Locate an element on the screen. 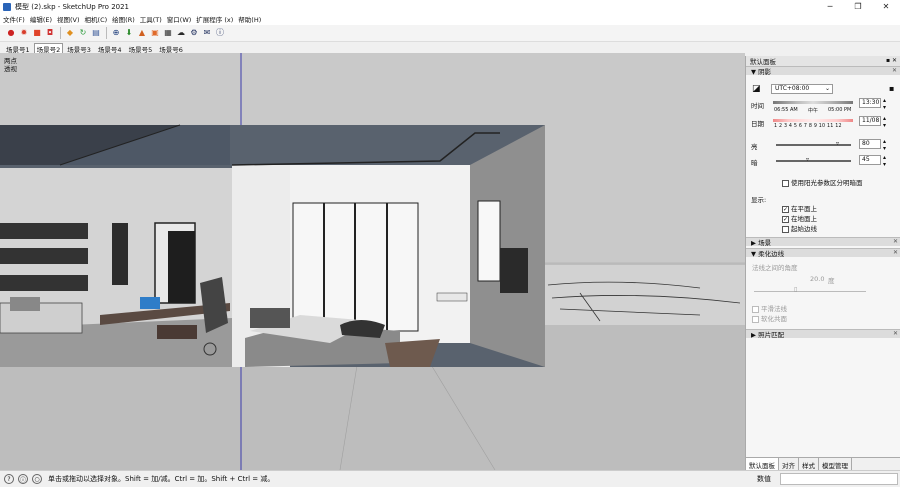 This screenshot has height=487, width=900. cloud-icon: ☁ is located at coordinates (181, 33).